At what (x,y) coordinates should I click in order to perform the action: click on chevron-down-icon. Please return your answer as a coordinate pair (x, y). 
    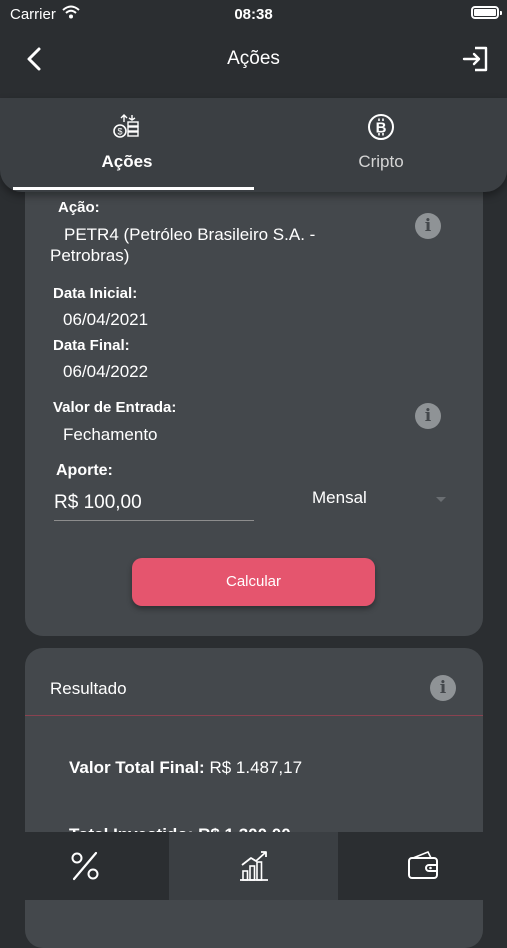
    Looking at the image, I should click on (441, 499).